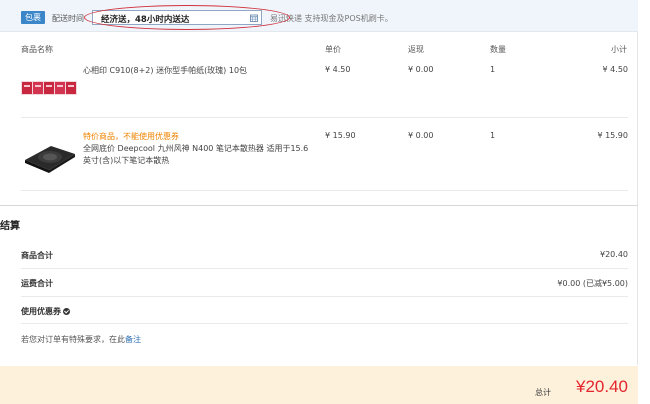  What do you see at coordinates (10, 226) in the screenshot?
I see `settlement-title: 结算` at bounding box center [10, 226].